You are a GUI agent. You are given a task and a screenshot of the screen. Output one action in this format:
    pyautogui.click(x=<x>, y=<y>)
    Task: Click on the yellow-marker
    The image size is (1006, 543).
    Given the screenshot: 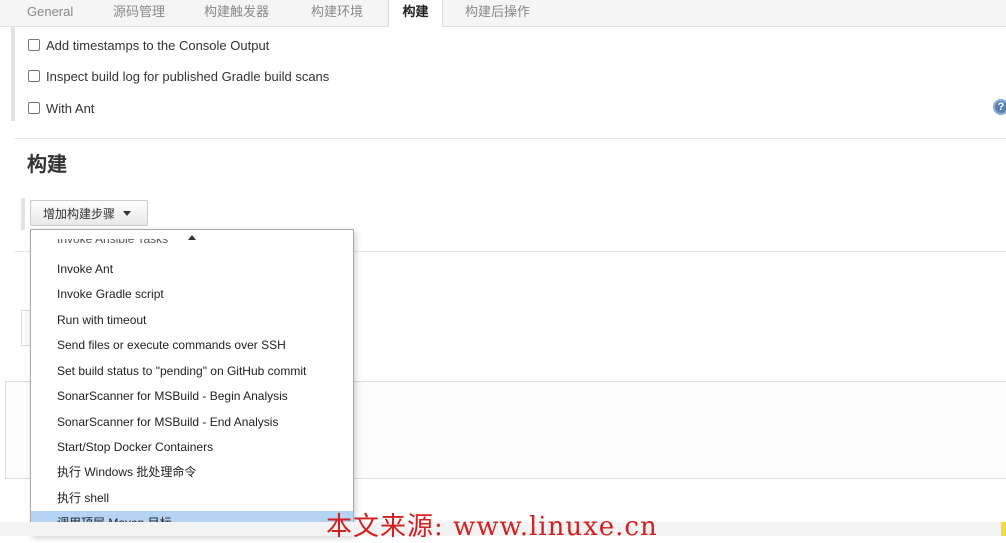 What is the action you would take?
    pyautogui.click(x=1003, y=529)
    